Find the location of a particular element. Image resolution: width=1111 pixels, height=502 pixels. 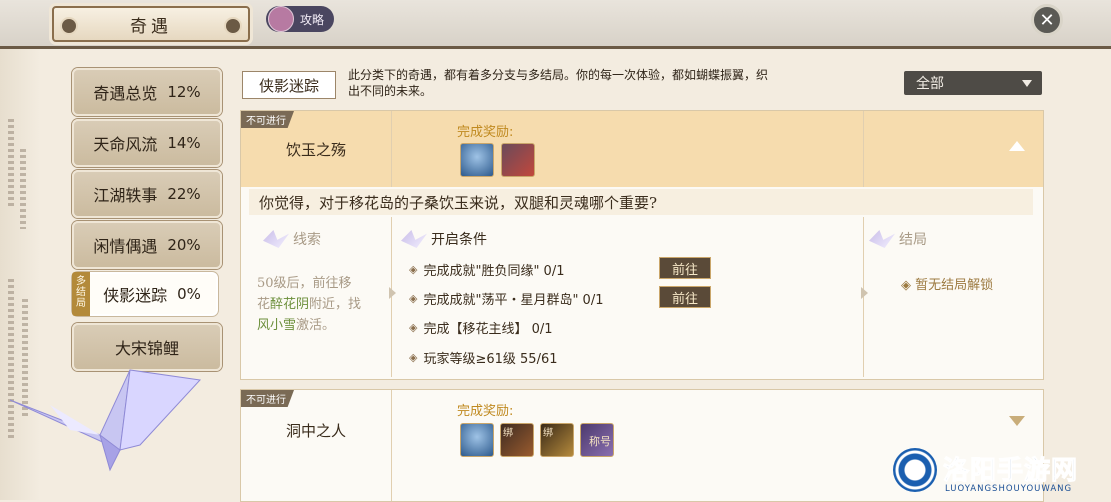

sidebar-item-anecdotes: 江湖轶事 22% is located at coordinates (147, 194).